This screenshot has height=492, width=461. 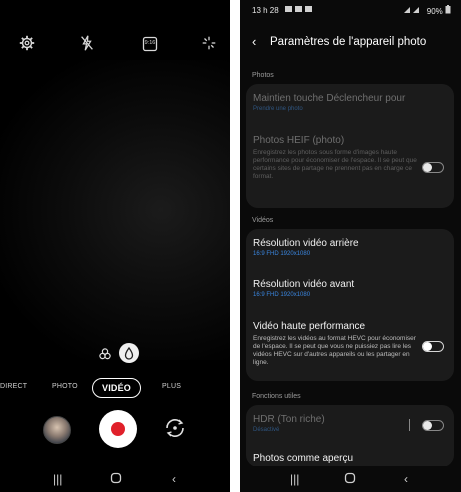 I want to click on battery-icon, so click(x=448, y=10).